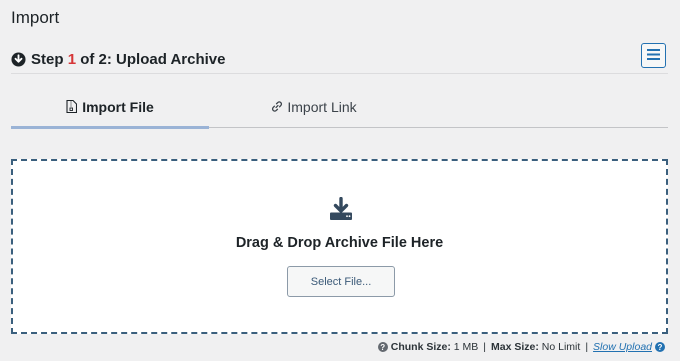 Image resolution: width=680 pixels, height=361 pixels. I want to click on hamburger-menu-icon, so click(653, 56).